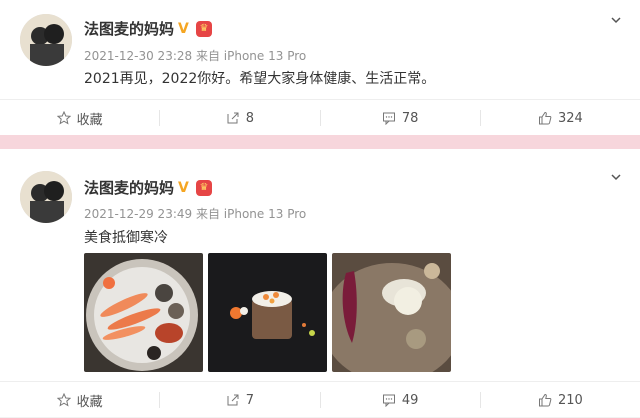 The height and width of the screenshot is (418, 640). Describe the element at coordinates (410, 118) in the screenshot. I see `comment-count: 78` at that location.